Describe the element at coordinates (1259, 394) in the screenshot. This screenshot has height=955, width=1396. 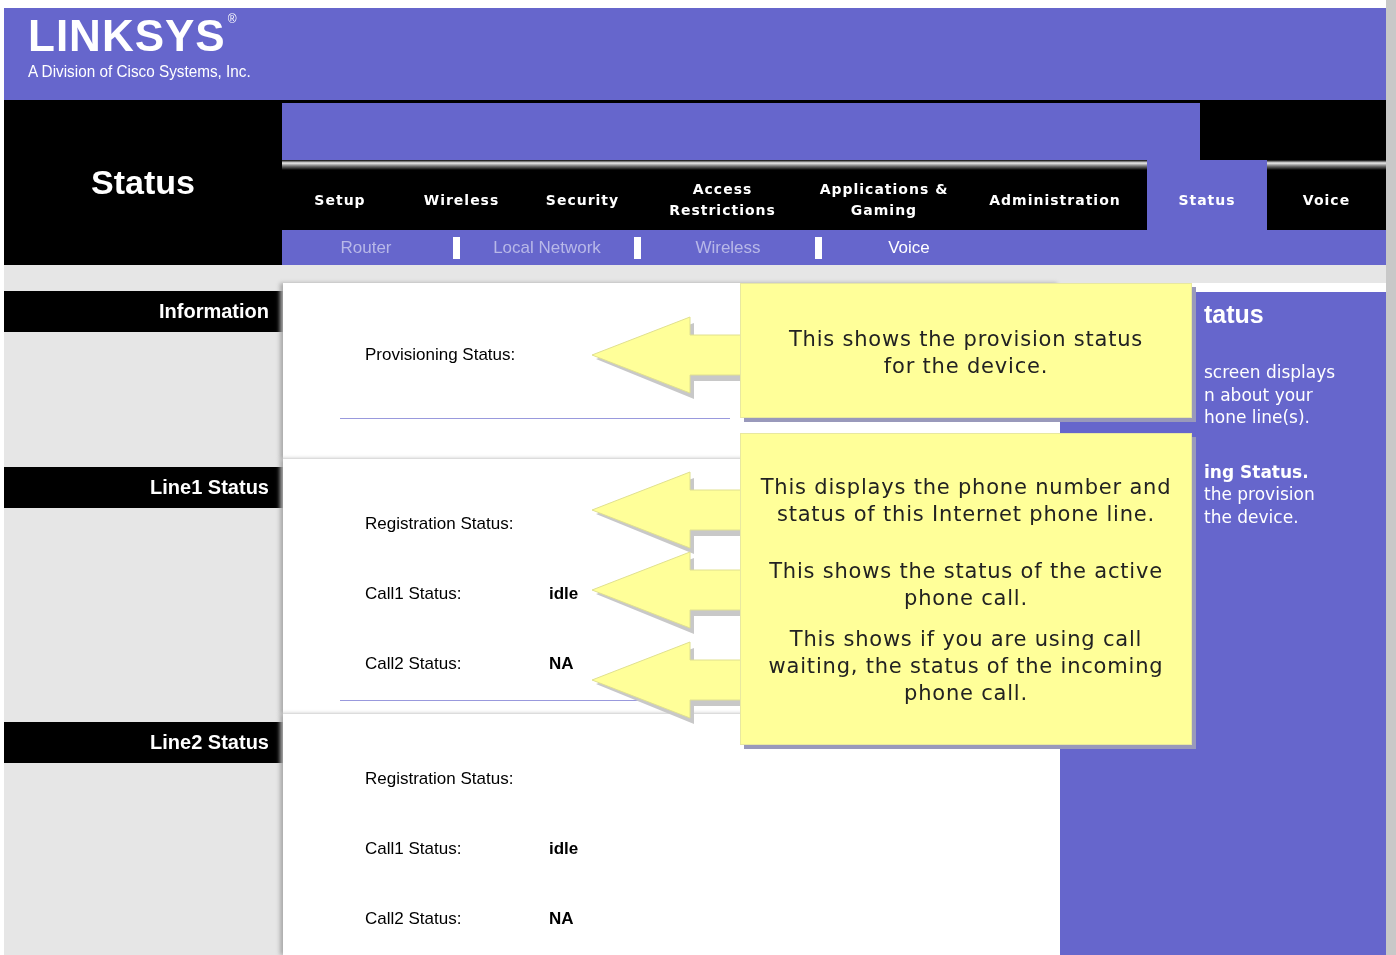
I see `help-text: n about your` at that location.